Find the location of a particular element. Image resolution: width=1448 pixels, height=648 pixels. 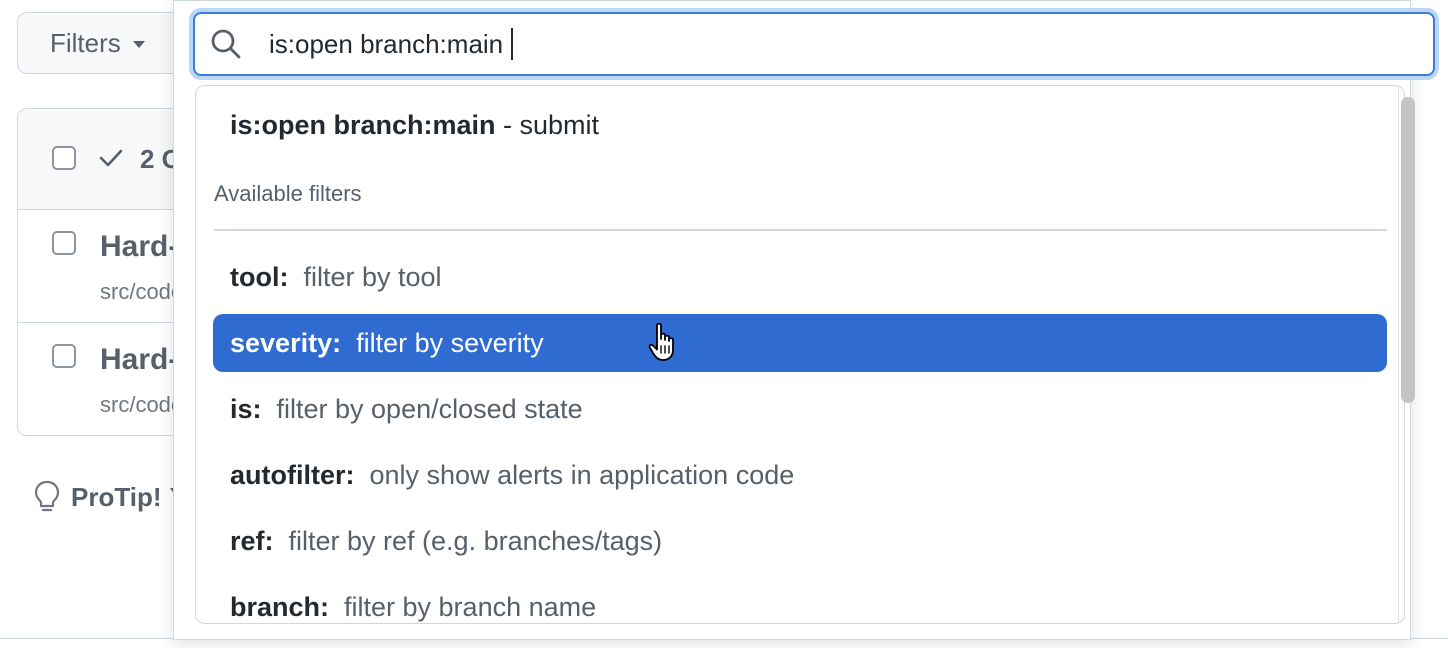

scrollbar is located at coordinates (1404, 356).